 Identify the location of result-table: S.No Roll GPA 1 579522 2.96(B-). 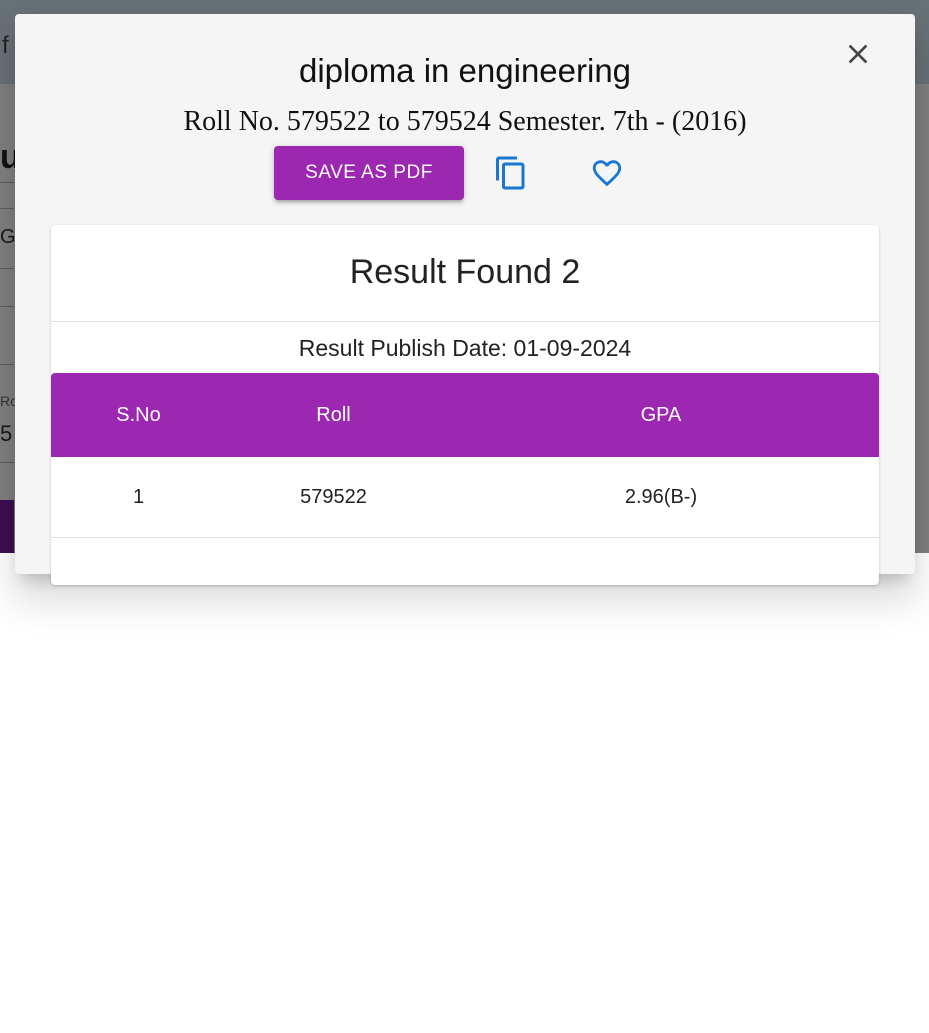
(465, 455).